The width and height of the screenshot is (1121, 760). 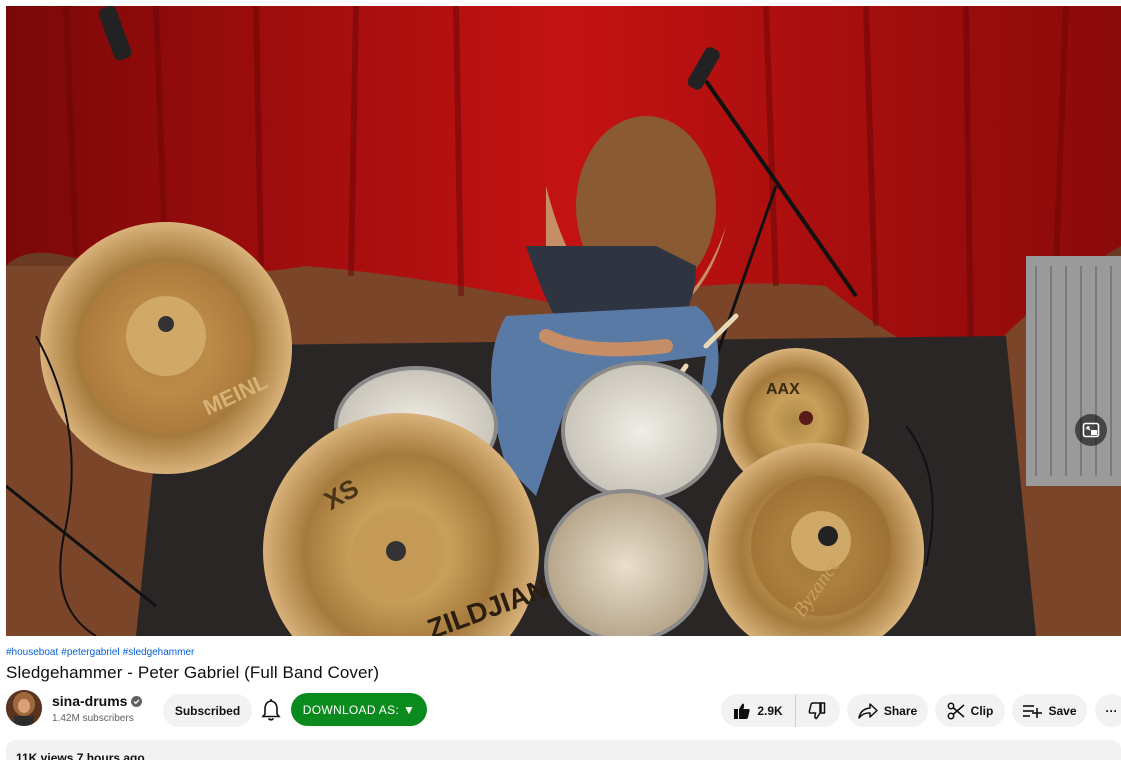 I want to click on miniplayer-icon, so click(x=1091, y=430).